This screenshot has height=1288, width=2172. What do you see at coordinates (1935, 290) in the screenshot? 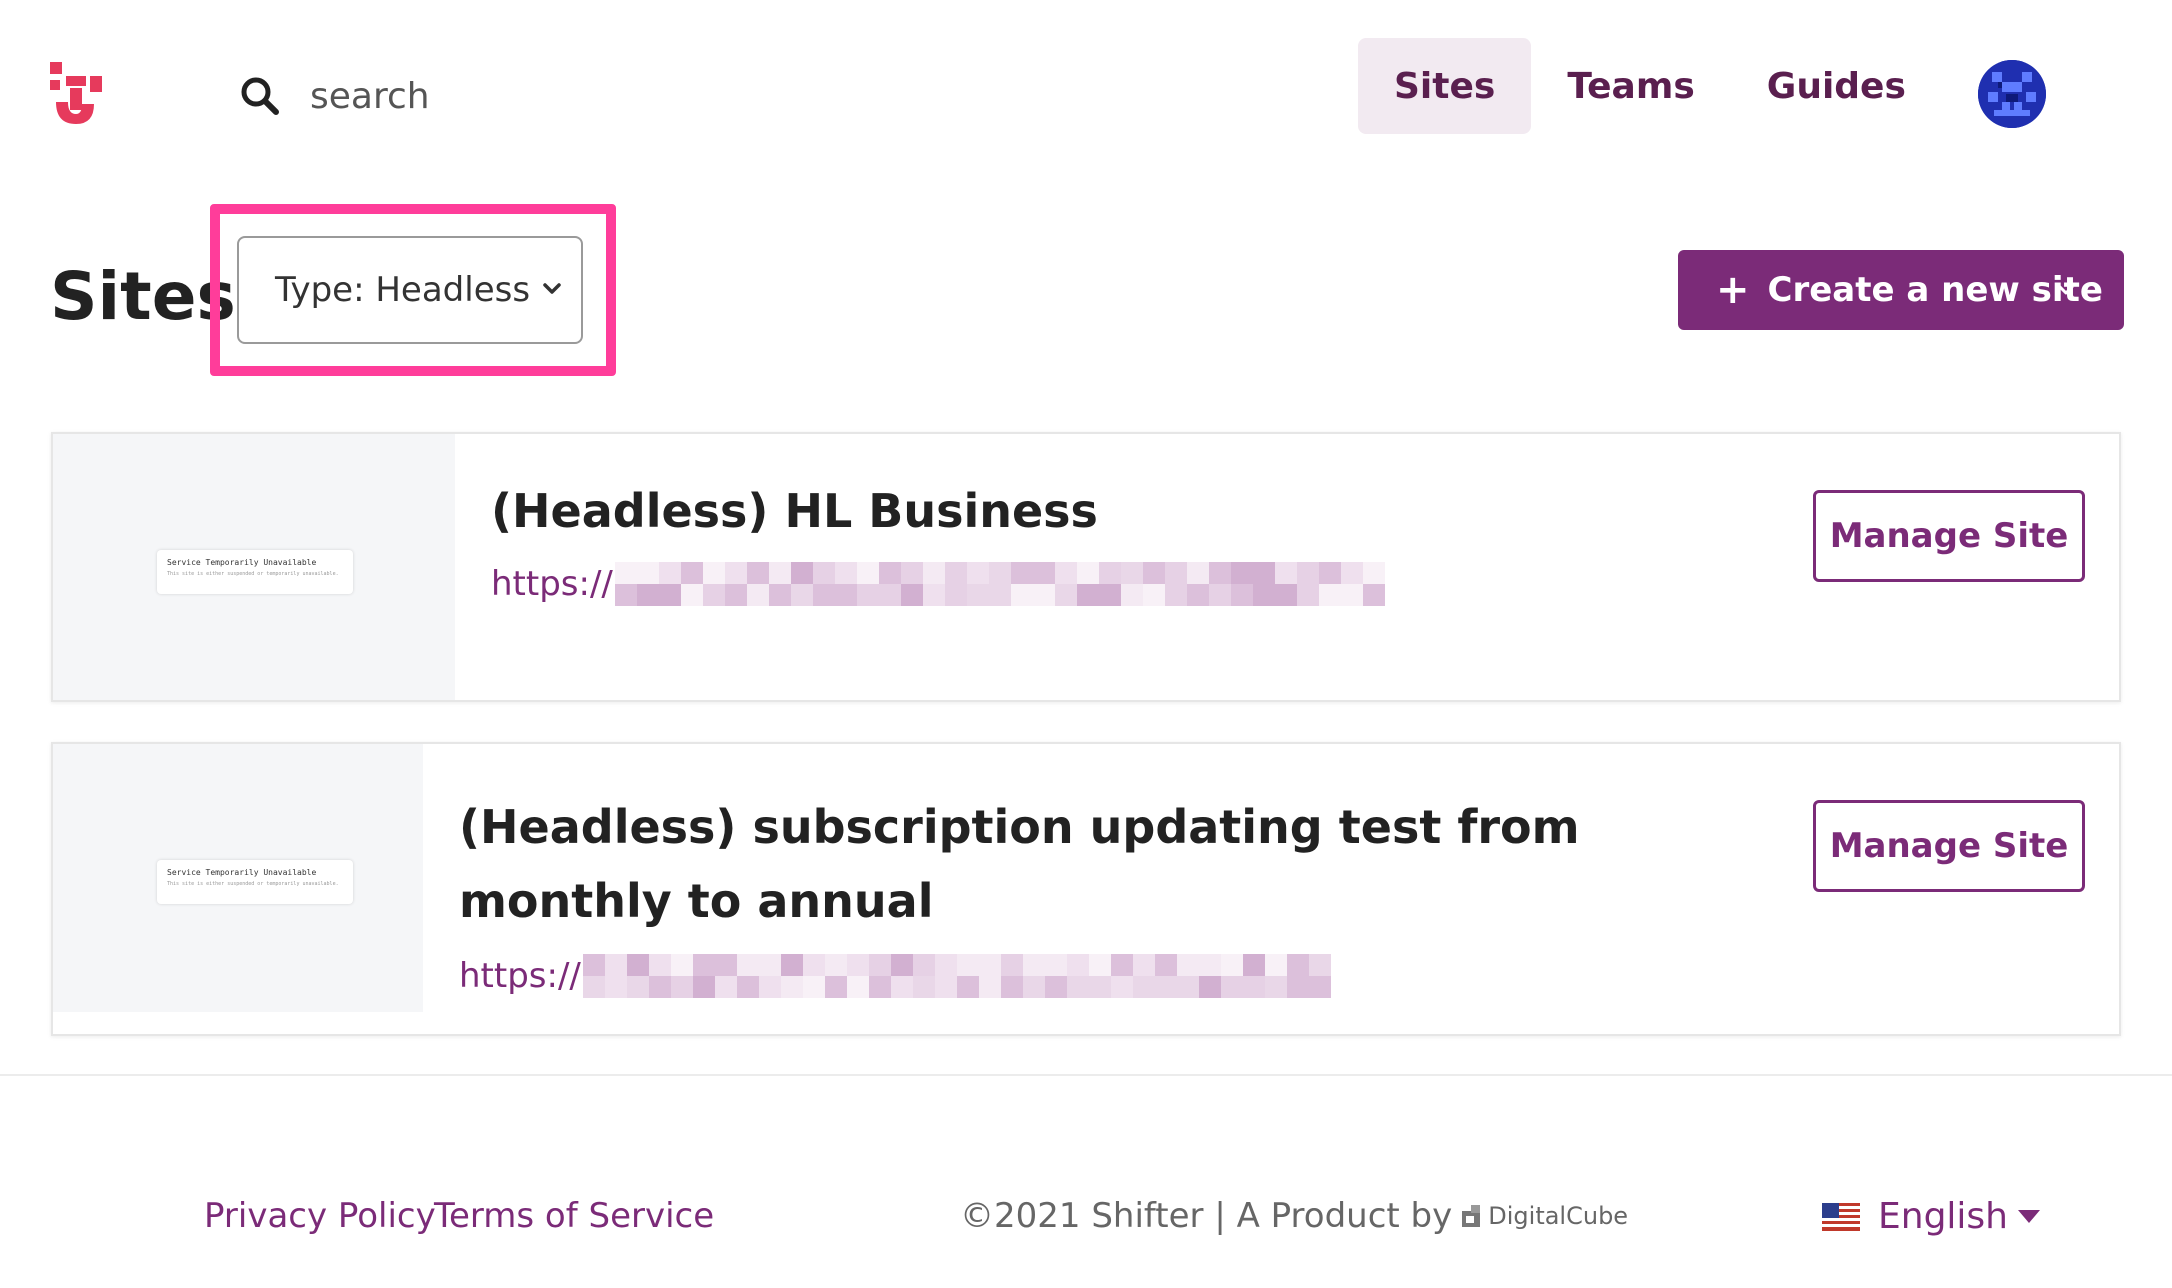
I see `create-site-label: Create a new site` at bounding box center [1935, 290].